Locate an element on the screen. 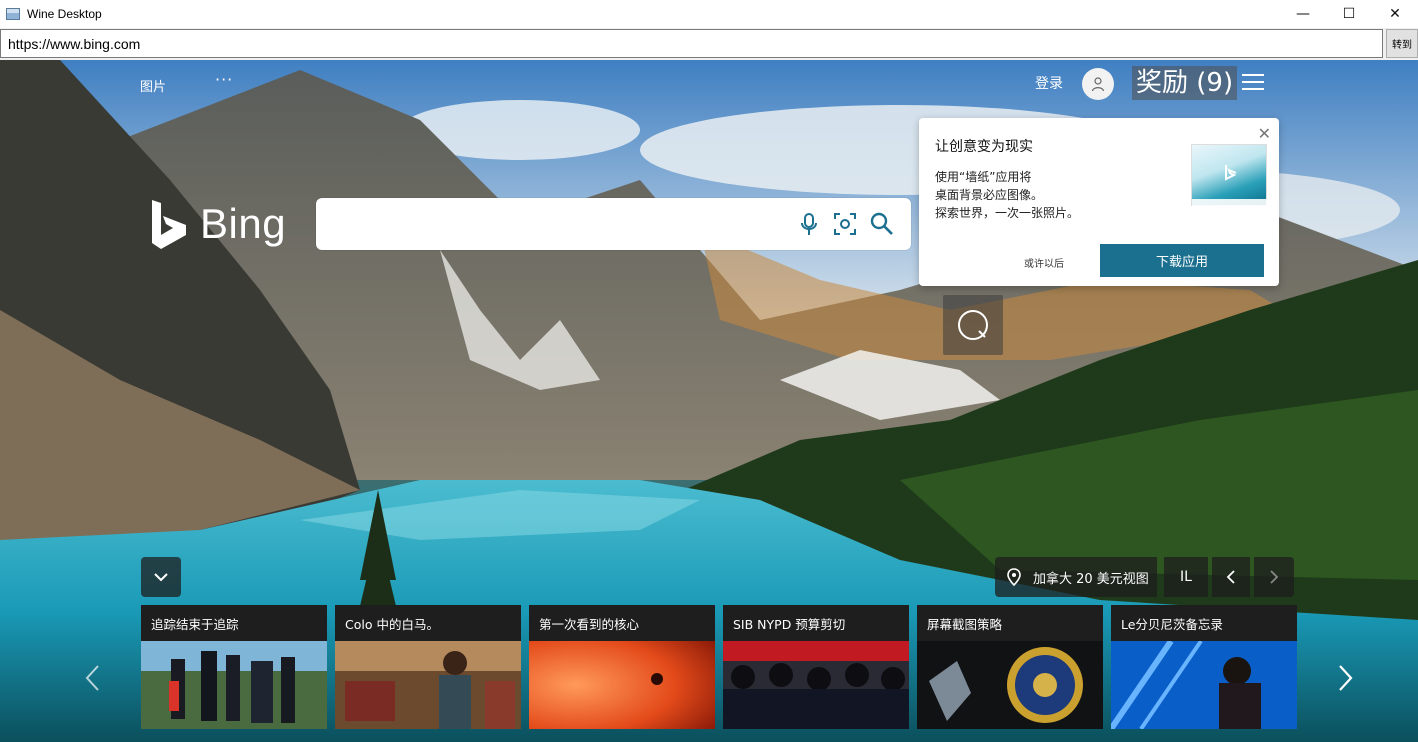  download-app-button: 下载应用 is located at coordinates (1182, 260).